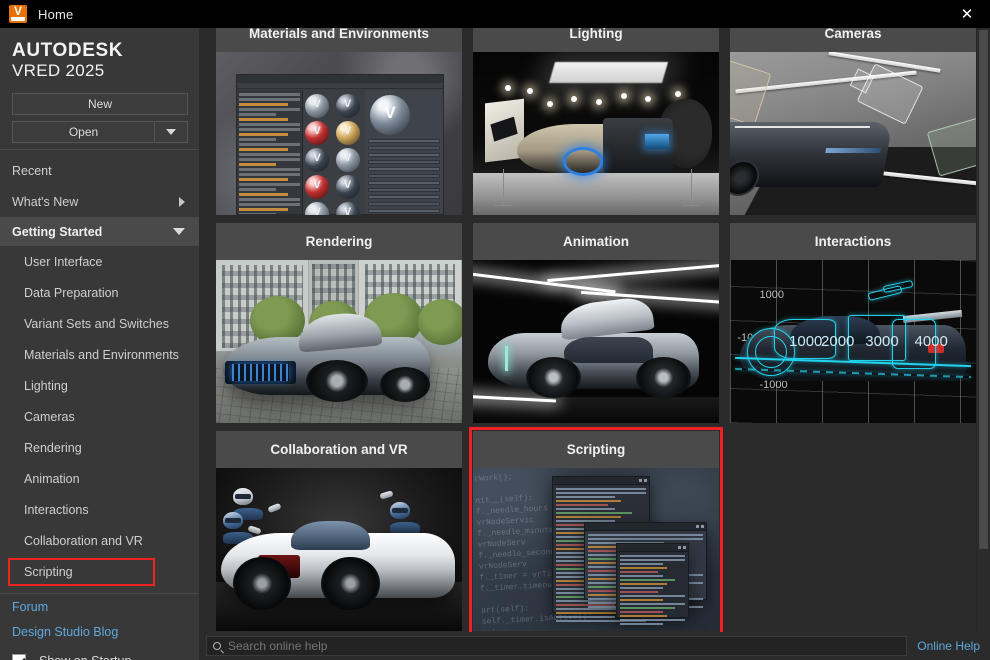 This screenshot has height=660, width=990. I want to click on sidebar-item-label: Variant Sets and Switches, so click(96, 323).